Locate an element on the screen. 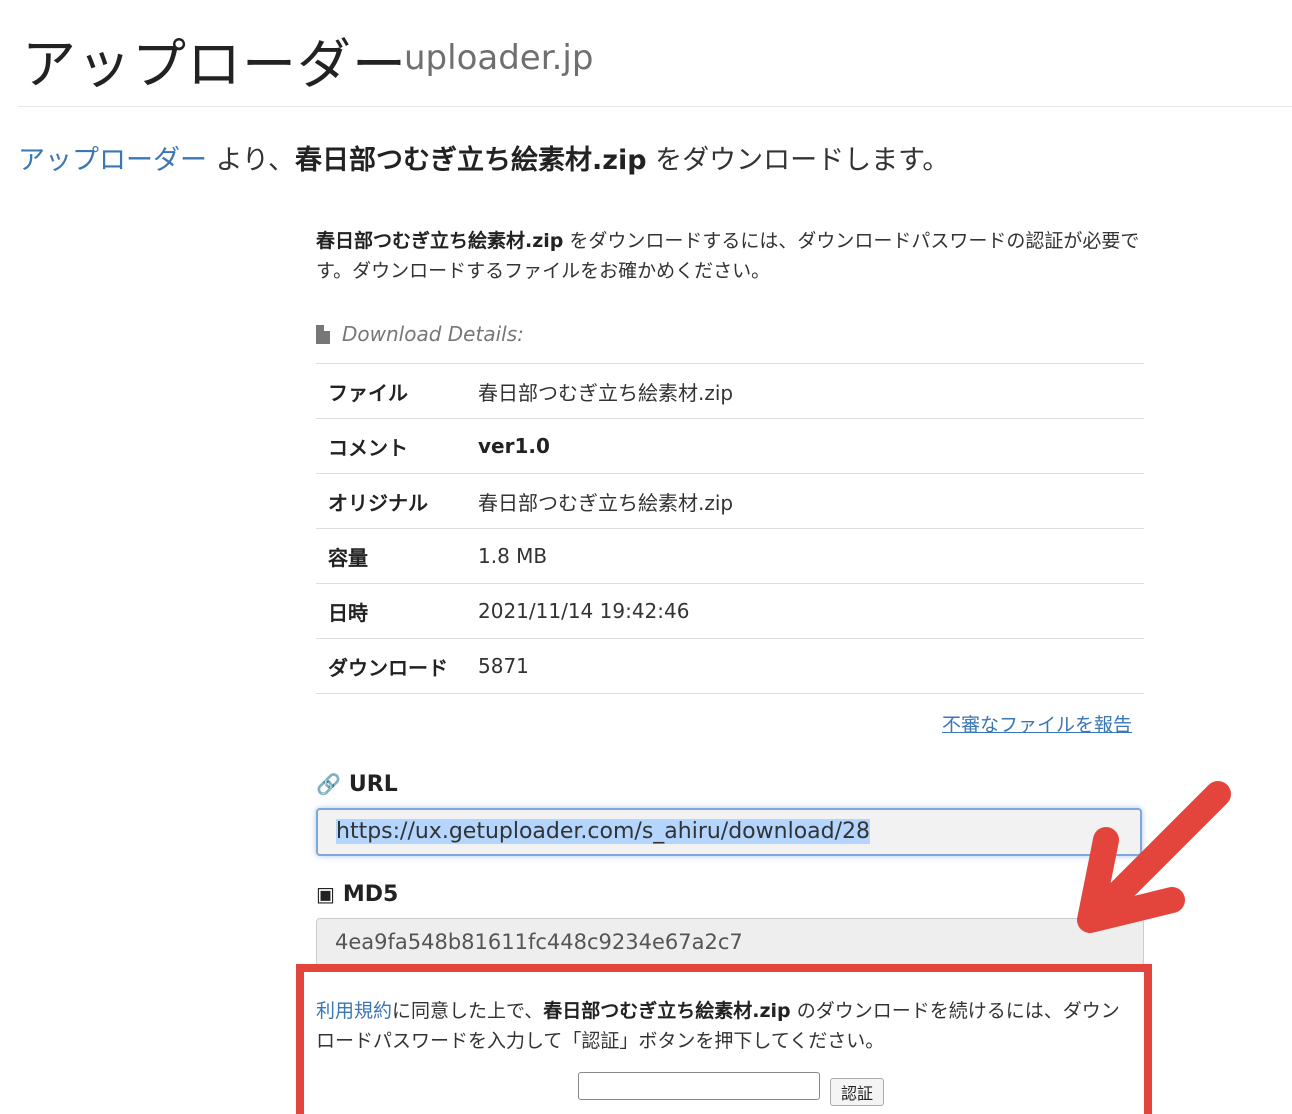  lead-filename: 春日部つむぎ立ち絵素材.zip is located at coordinates (470, 160).